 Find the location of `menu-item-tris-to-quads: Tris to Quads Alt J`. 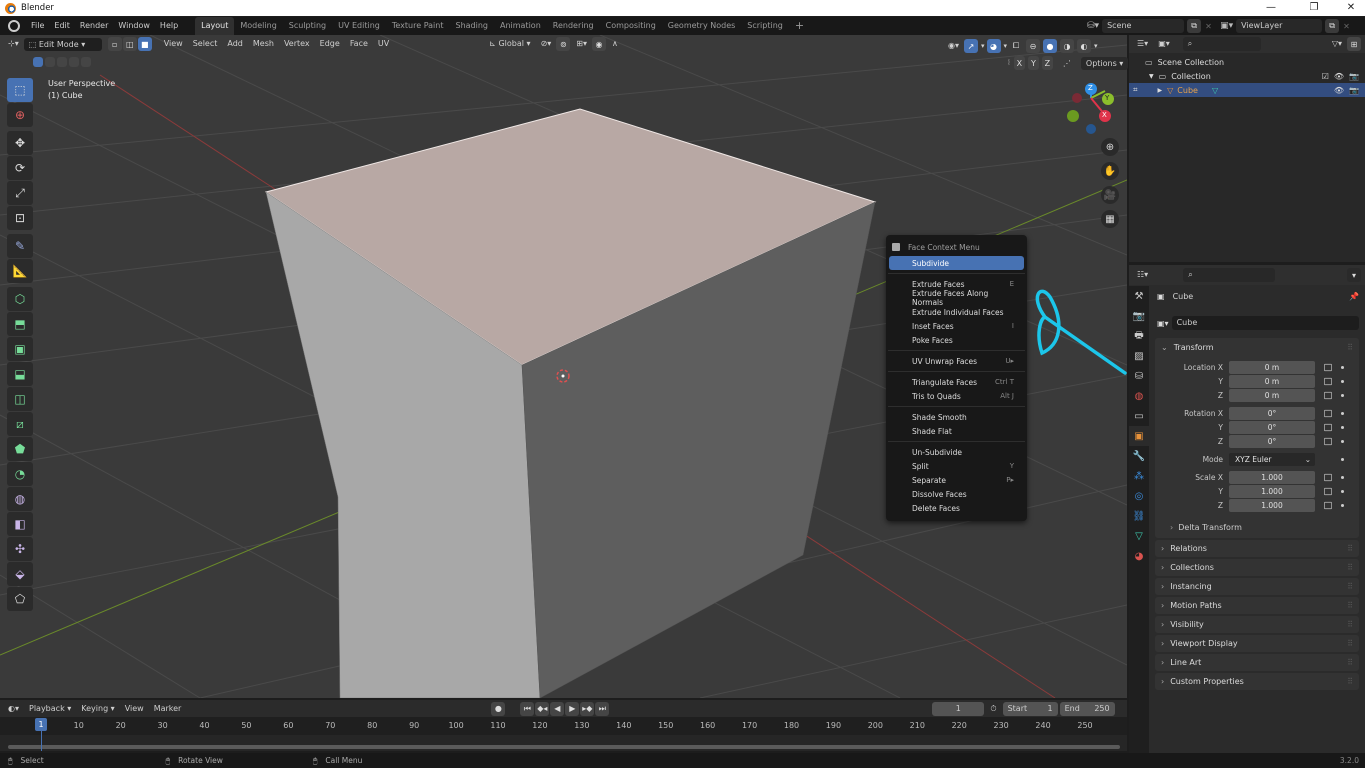

menu-item-tris-to-quads: Tris to Quads Alt J is located at coordinates (956, 396).